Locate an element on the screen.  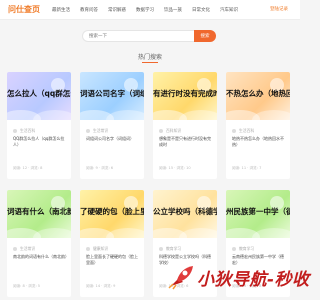
watermark: 小狄导航-秒收 is located at coordinates (238, 277).